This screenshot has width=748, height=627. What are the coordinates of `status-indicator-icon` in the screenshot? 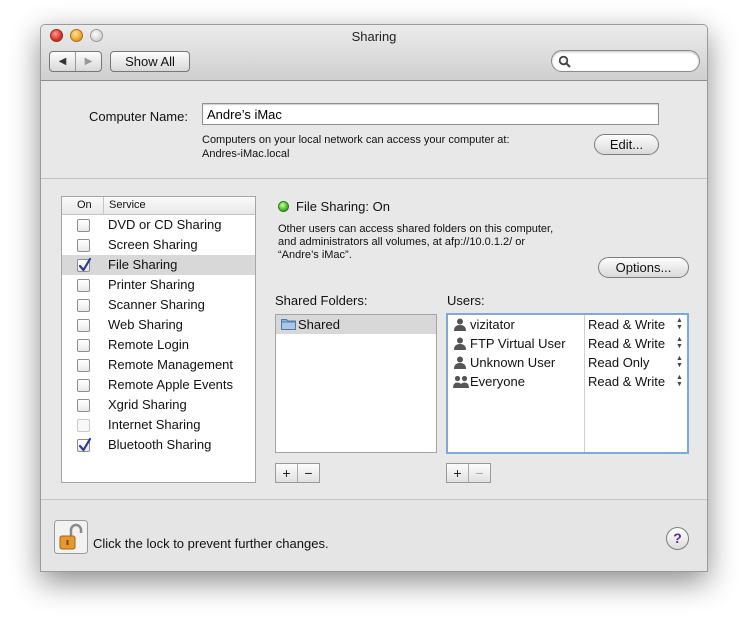 It's located at (283, 206).